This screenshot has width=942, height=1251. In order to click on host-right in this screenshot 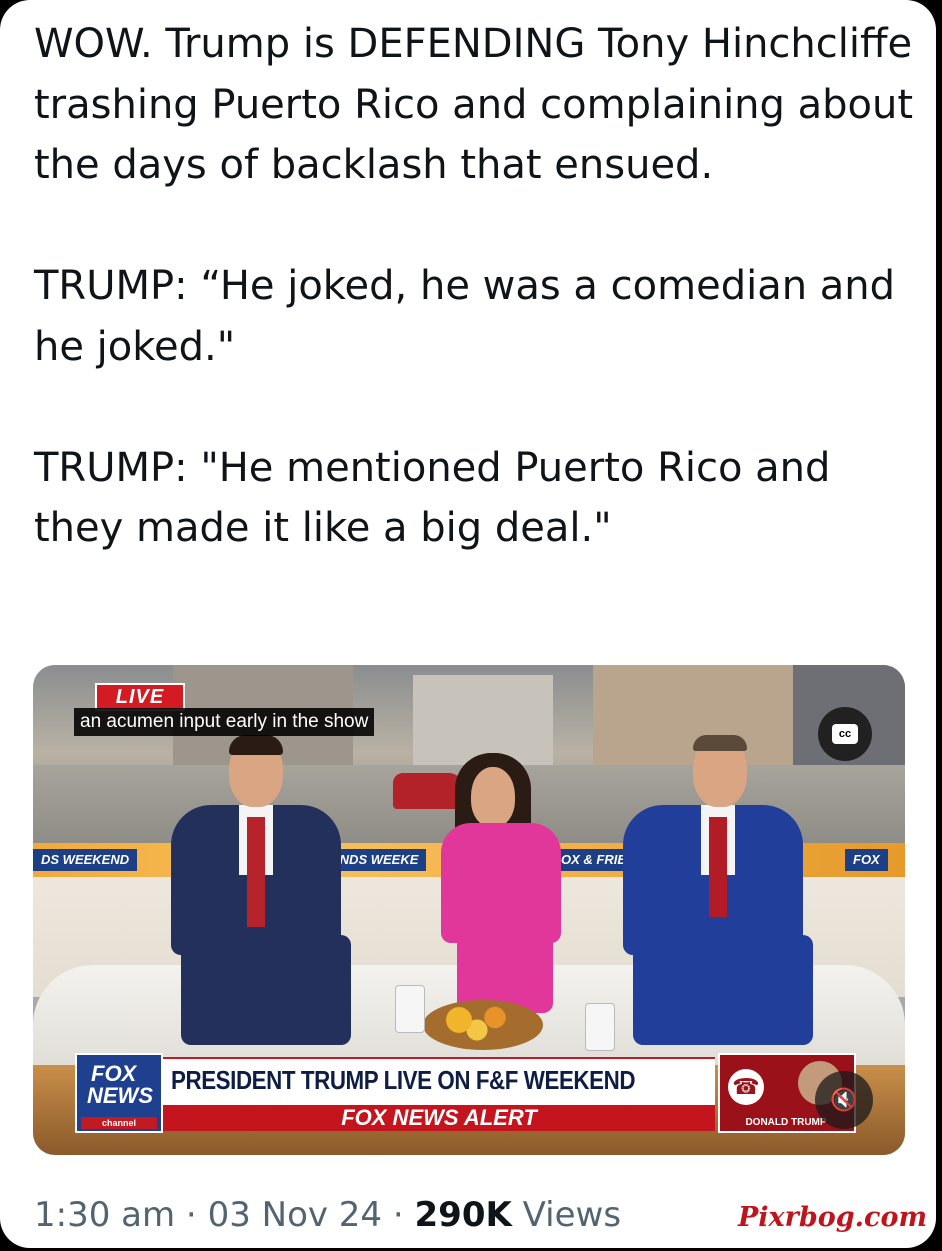, I will do `click(718, 895)`.